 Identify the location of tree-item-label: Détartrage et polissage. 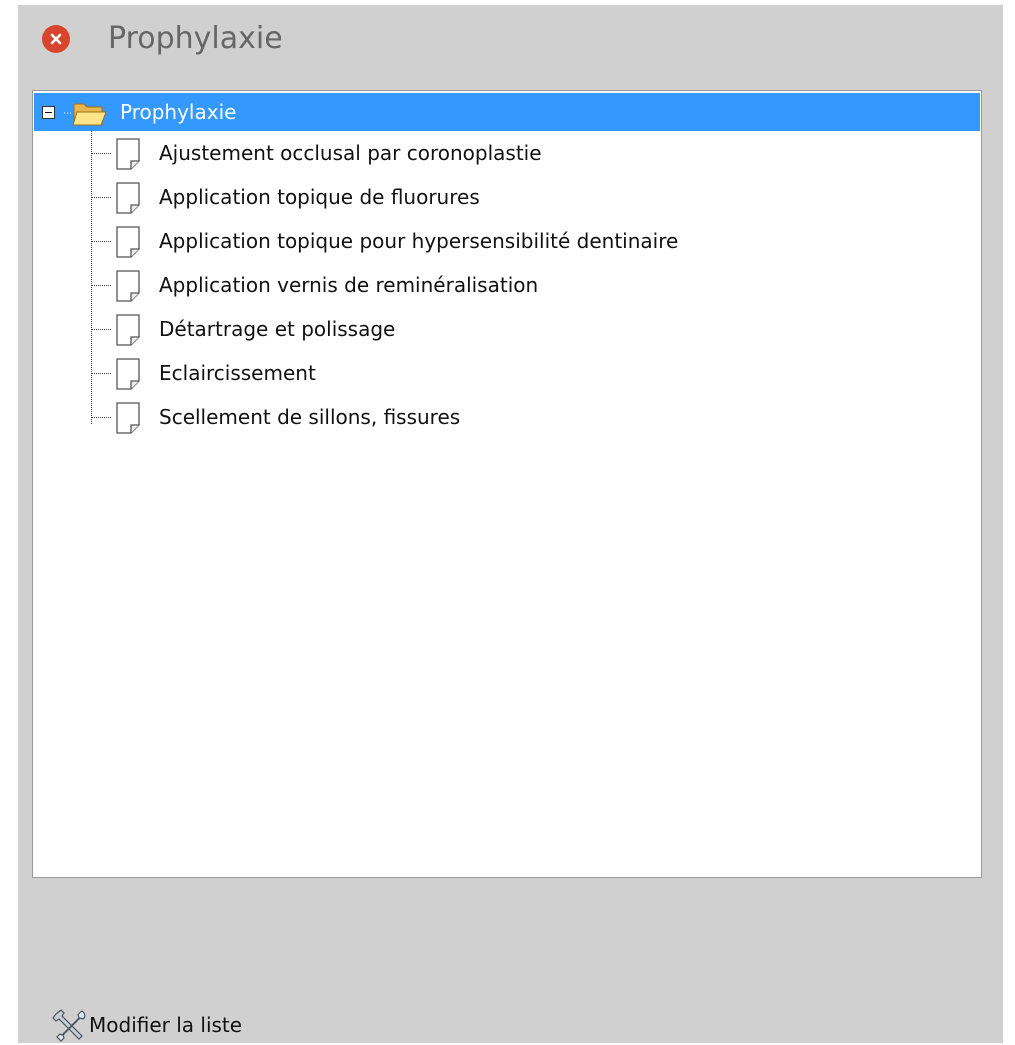
(277, 329).